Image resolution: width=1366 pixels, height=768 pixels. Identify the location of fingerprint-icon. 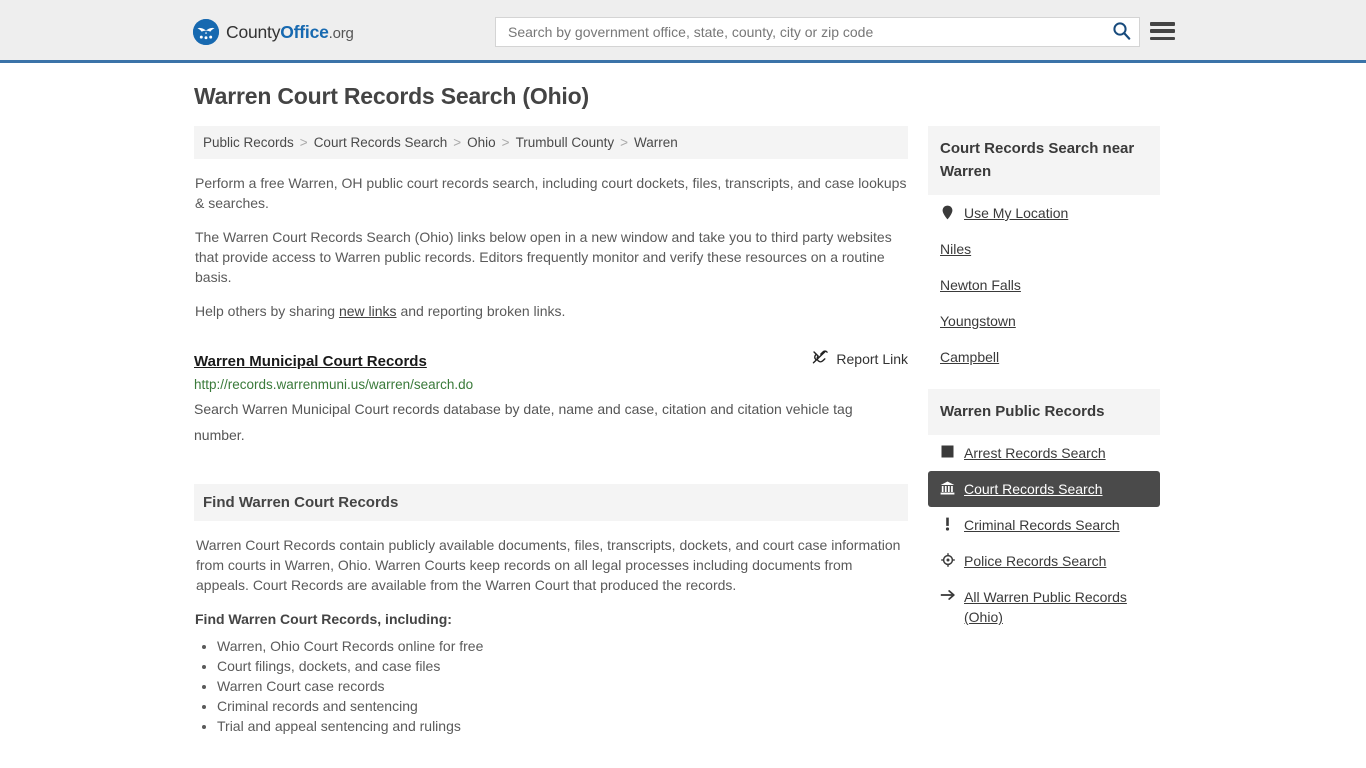
(947, 451).